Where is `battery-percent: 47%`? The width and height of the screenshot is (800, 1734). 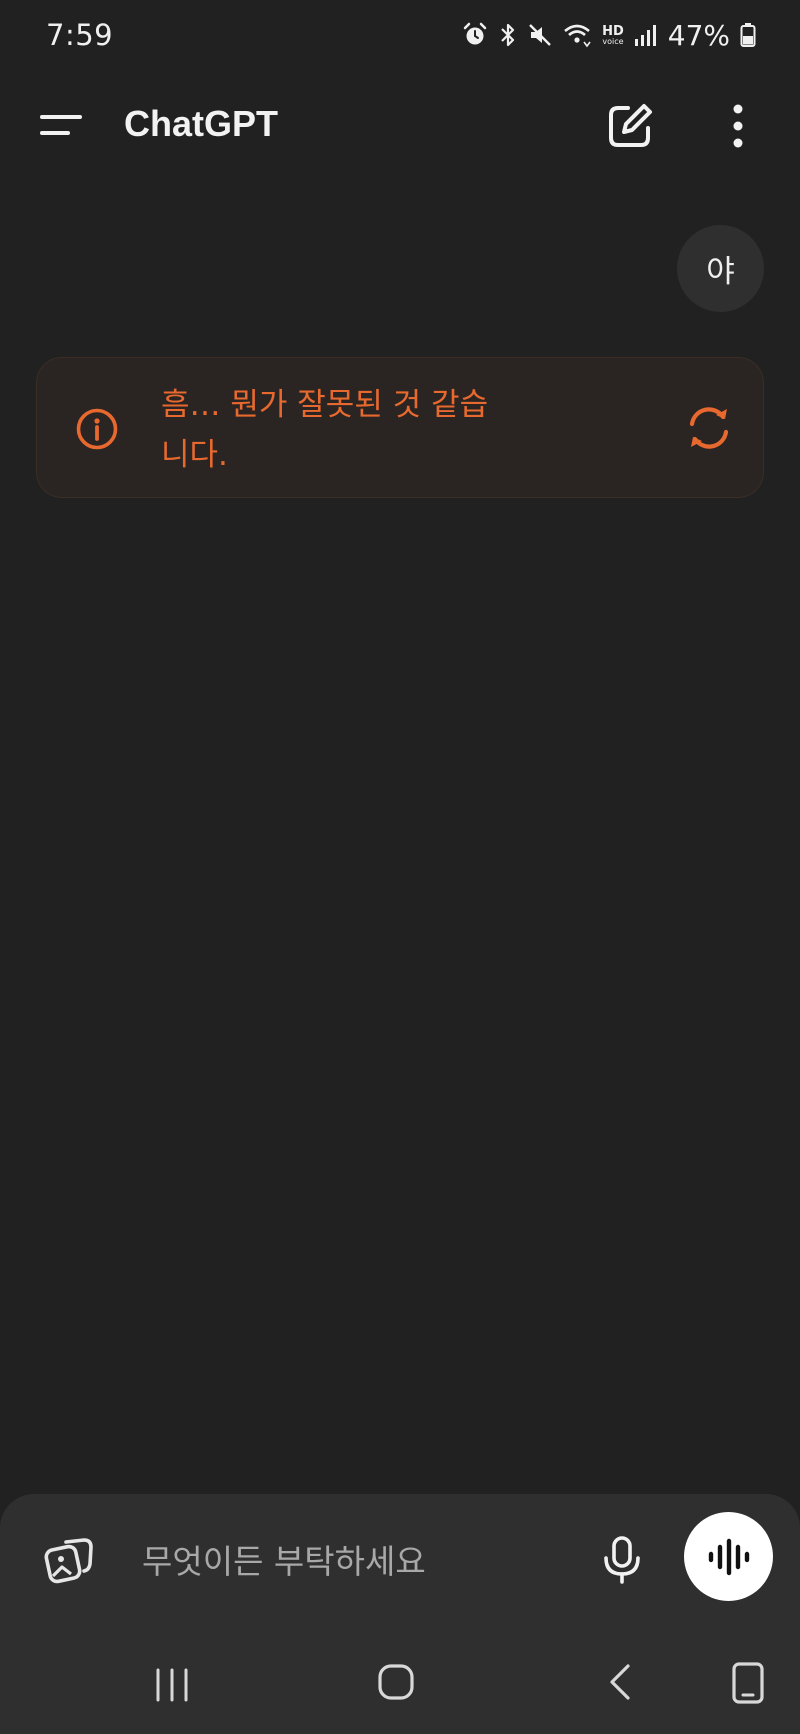
battery-percent: 47% is located at coordinates (698, 35).